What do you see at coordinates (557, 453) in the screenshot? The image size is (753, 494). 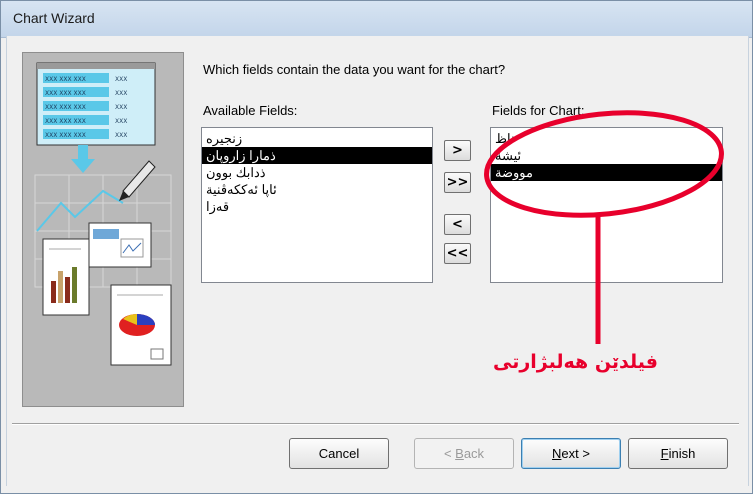 I see `next-mnemonic: N` at bounding box center [557, 453].